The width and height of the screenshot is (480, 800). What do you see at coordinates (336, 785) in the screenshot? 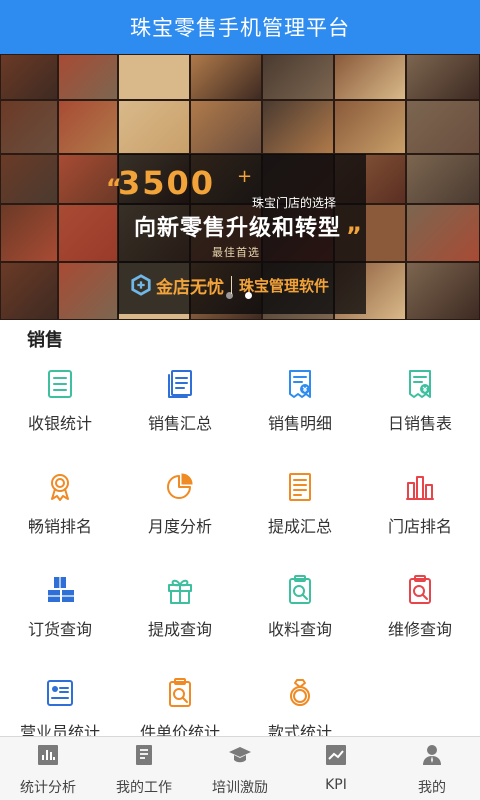
I see `tab-label: KPI` at bounding box center [336, 785].